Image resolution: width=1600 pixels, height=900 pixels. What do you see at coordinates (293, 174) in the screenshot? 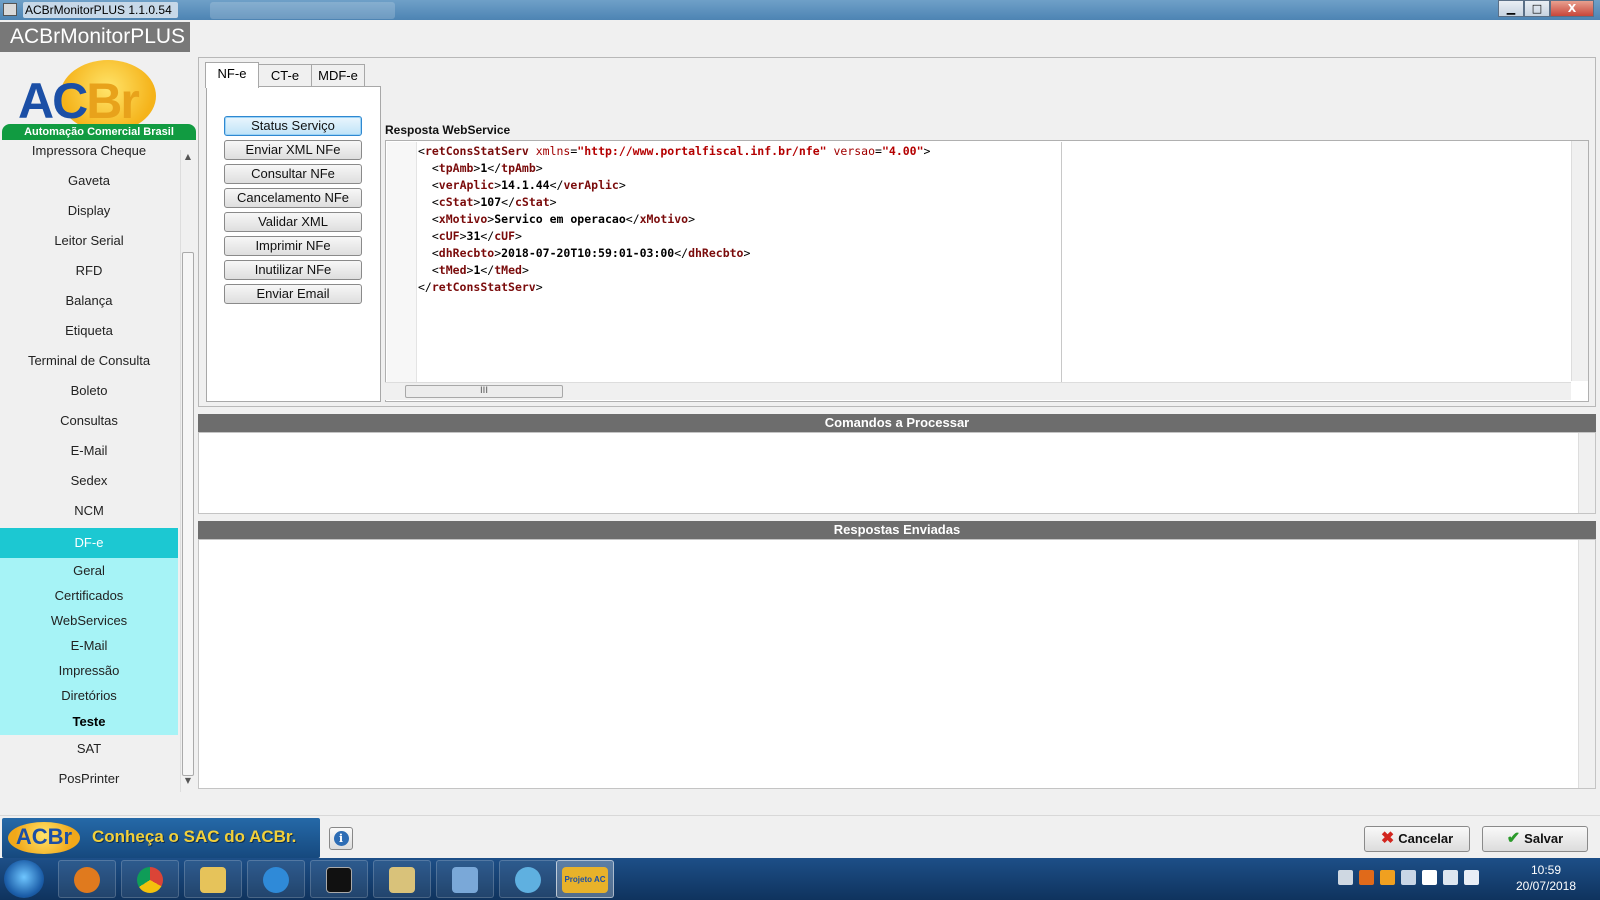
I see `consultar-nfe-button: Consultar NFe` at bounding box center [293, 174].